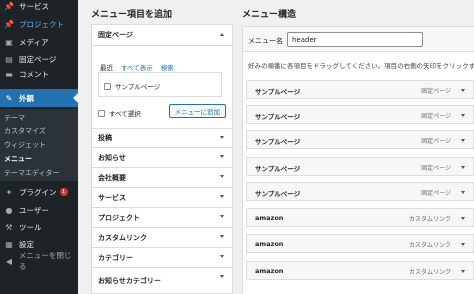  I want to click on settings-icon: ▦, so click(9, 244).